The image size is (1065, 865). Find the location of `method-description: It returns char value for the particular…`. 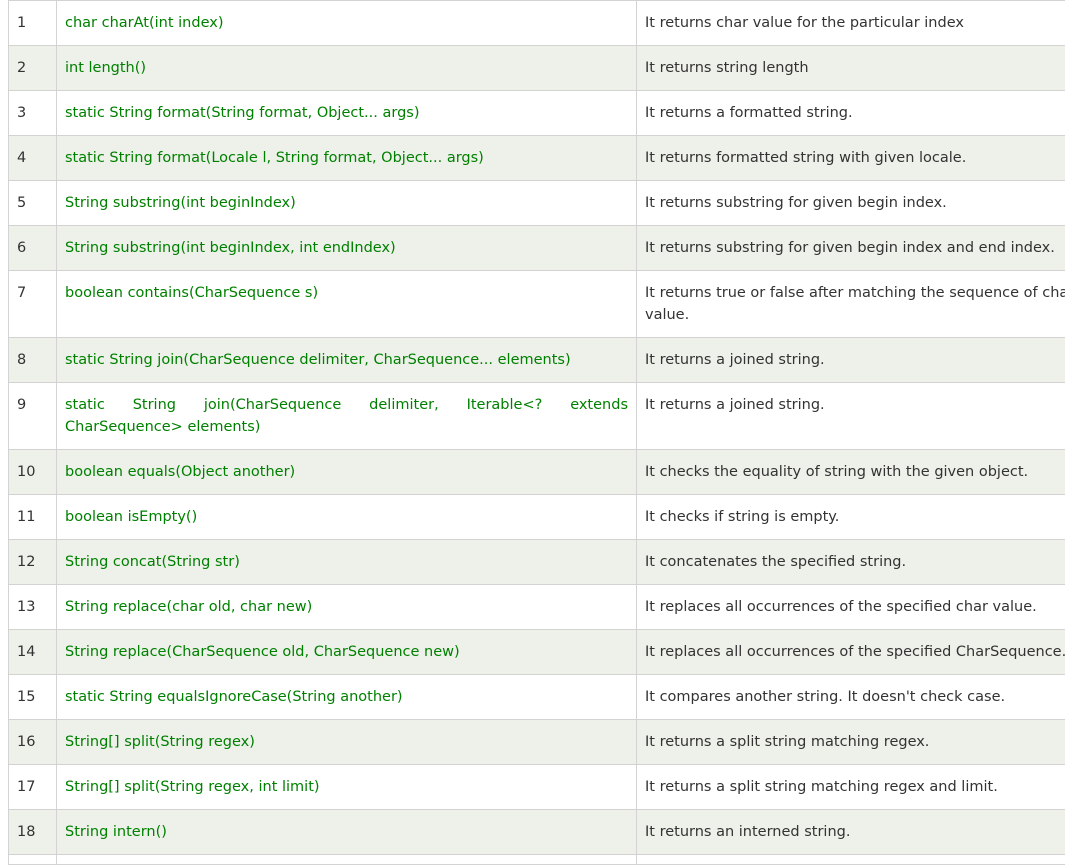

method-description: It returns char value for the particular… is located at coordinates (851, 23).